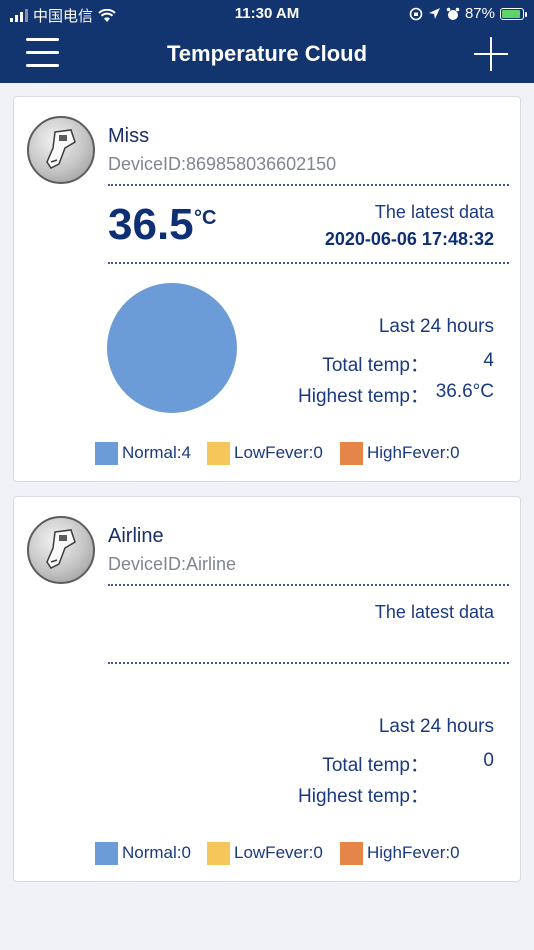  What do you see at coordinates (488, 760) in the screenshot?
I see `total-temp-value: 0` at bounding box center [488, 760].